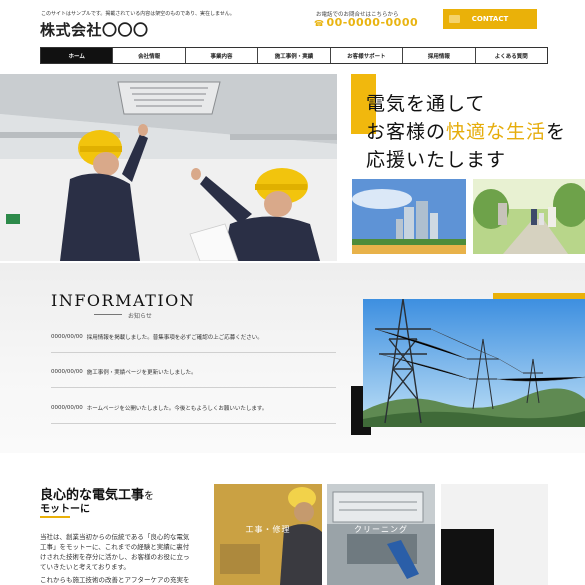 The height and width of the screenshot is (585, 585). What do you see at coordinates (220, 55) in the screenshot?
I see `nav-item-business: 事業内容` at bounding box center [220, 55].